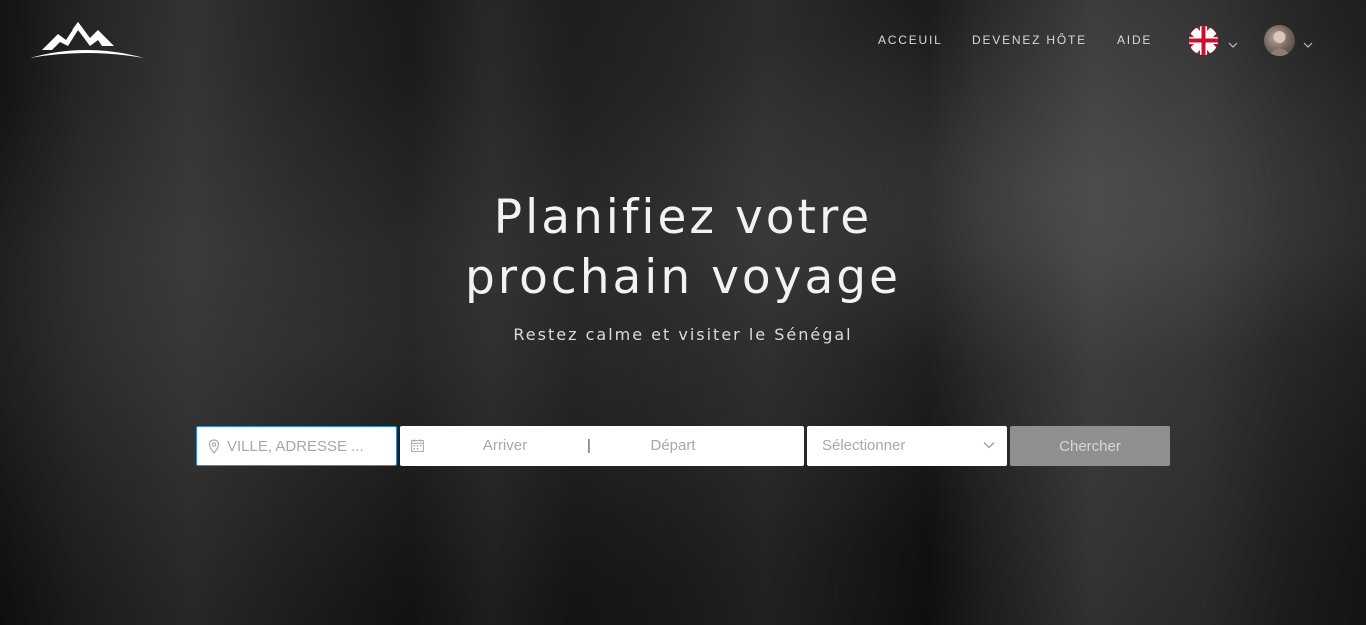  I want to click on search-button: Chercher, so click(1090, 446).